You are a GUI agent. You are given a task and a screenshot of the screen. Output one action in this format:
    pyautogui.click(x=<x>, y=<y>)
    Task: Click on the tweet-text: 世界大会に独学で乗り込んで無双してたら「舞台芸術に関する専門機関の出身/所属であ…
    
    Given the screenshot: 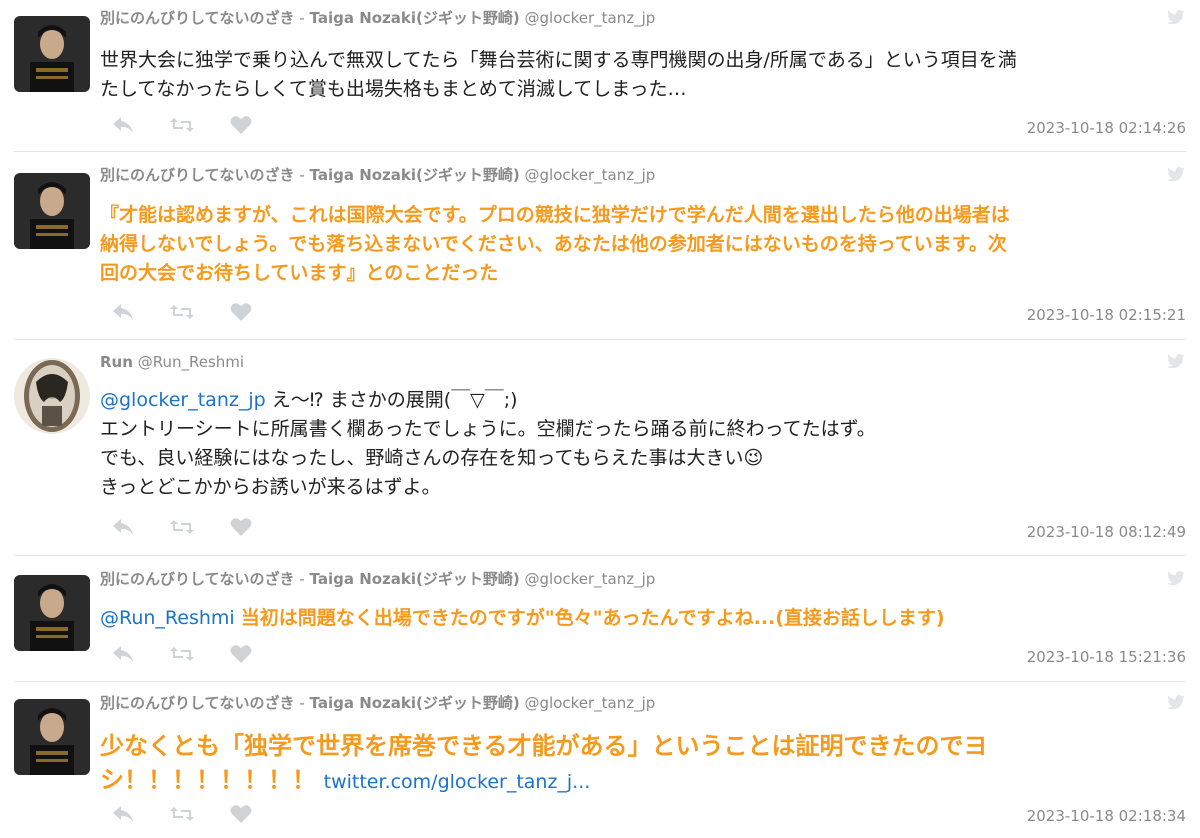 What is the action you would take?
    pyautogui.click(x=645, y=75)
    